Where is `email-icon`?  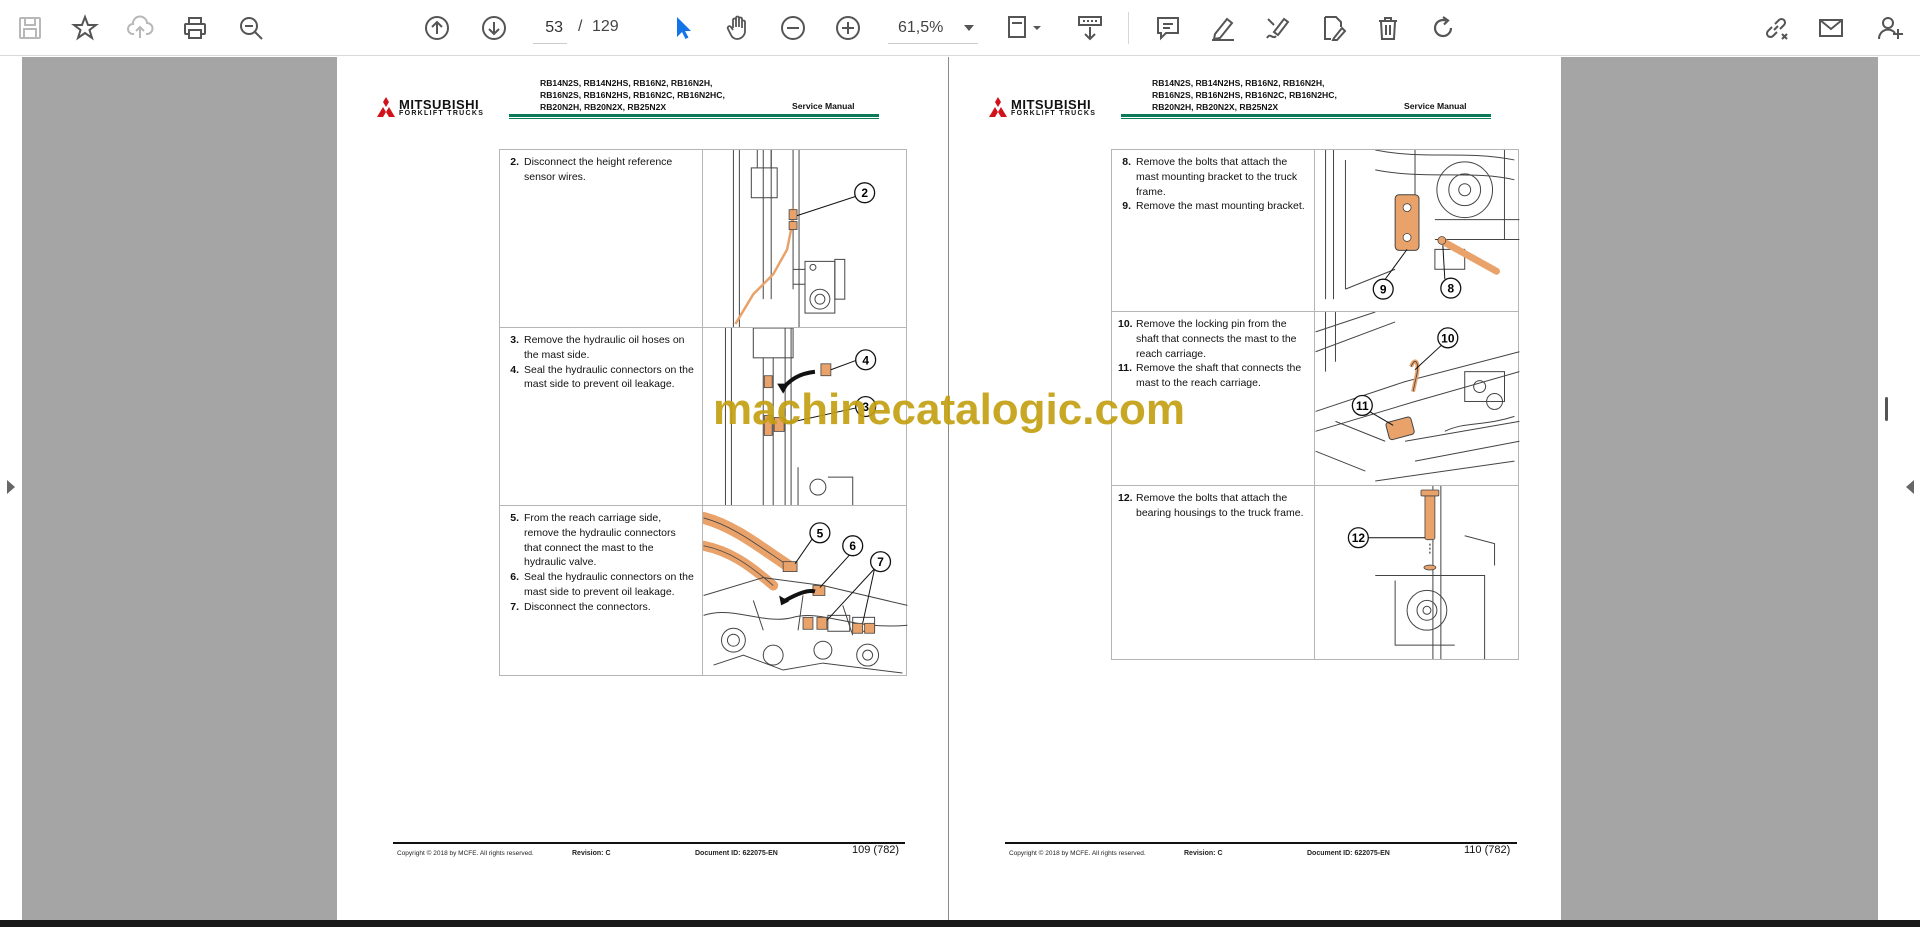
email-icon is located at coordinates (1831, 28).